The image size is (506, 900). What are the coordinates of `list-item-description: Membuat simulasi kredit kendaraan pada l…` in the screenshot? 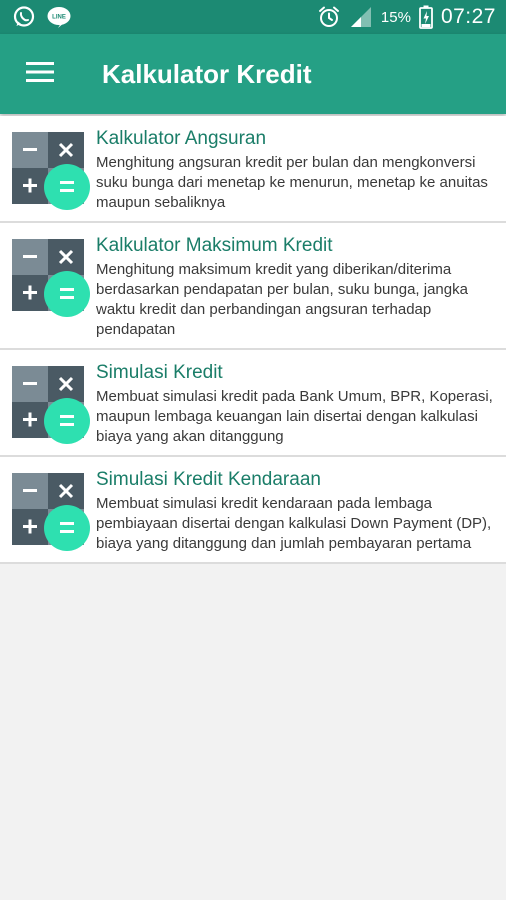 It's located at (294, 523).